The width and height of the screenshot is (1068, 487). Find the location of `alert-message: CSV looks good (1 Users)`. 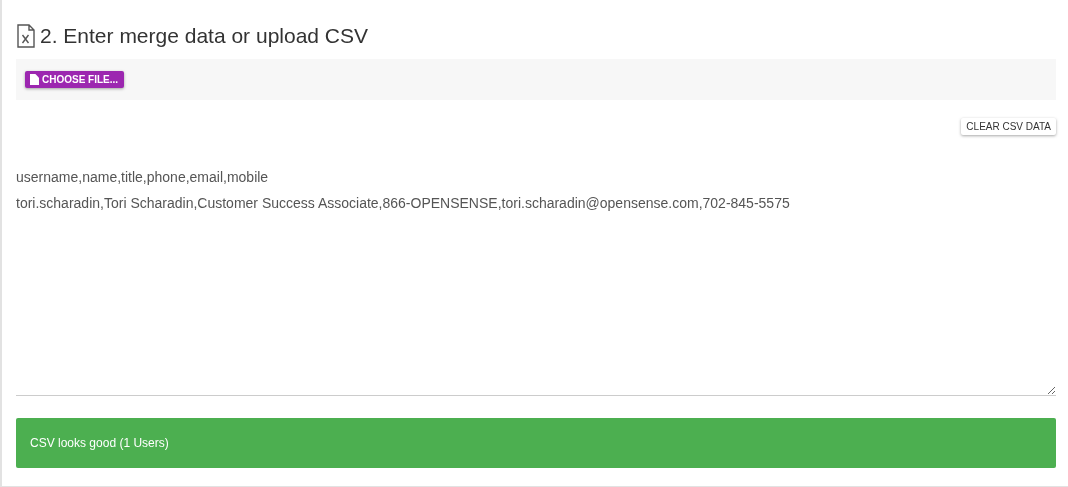

alert-message: CSV looks good (1 Users) is located at coordinates (99, 443).